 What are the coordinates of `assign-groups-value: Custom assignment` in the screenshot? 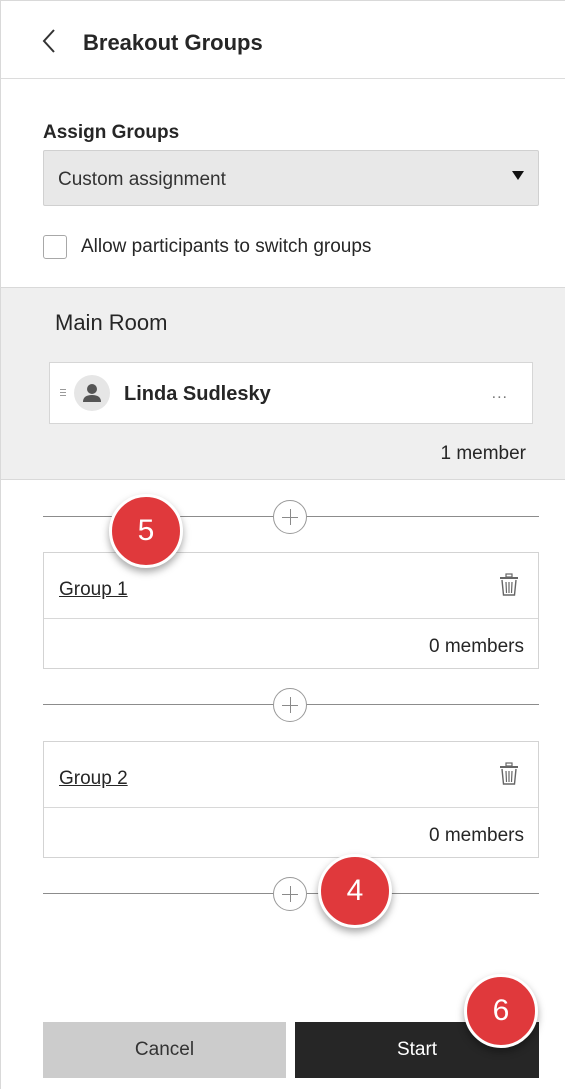 It's located at (142, 179).